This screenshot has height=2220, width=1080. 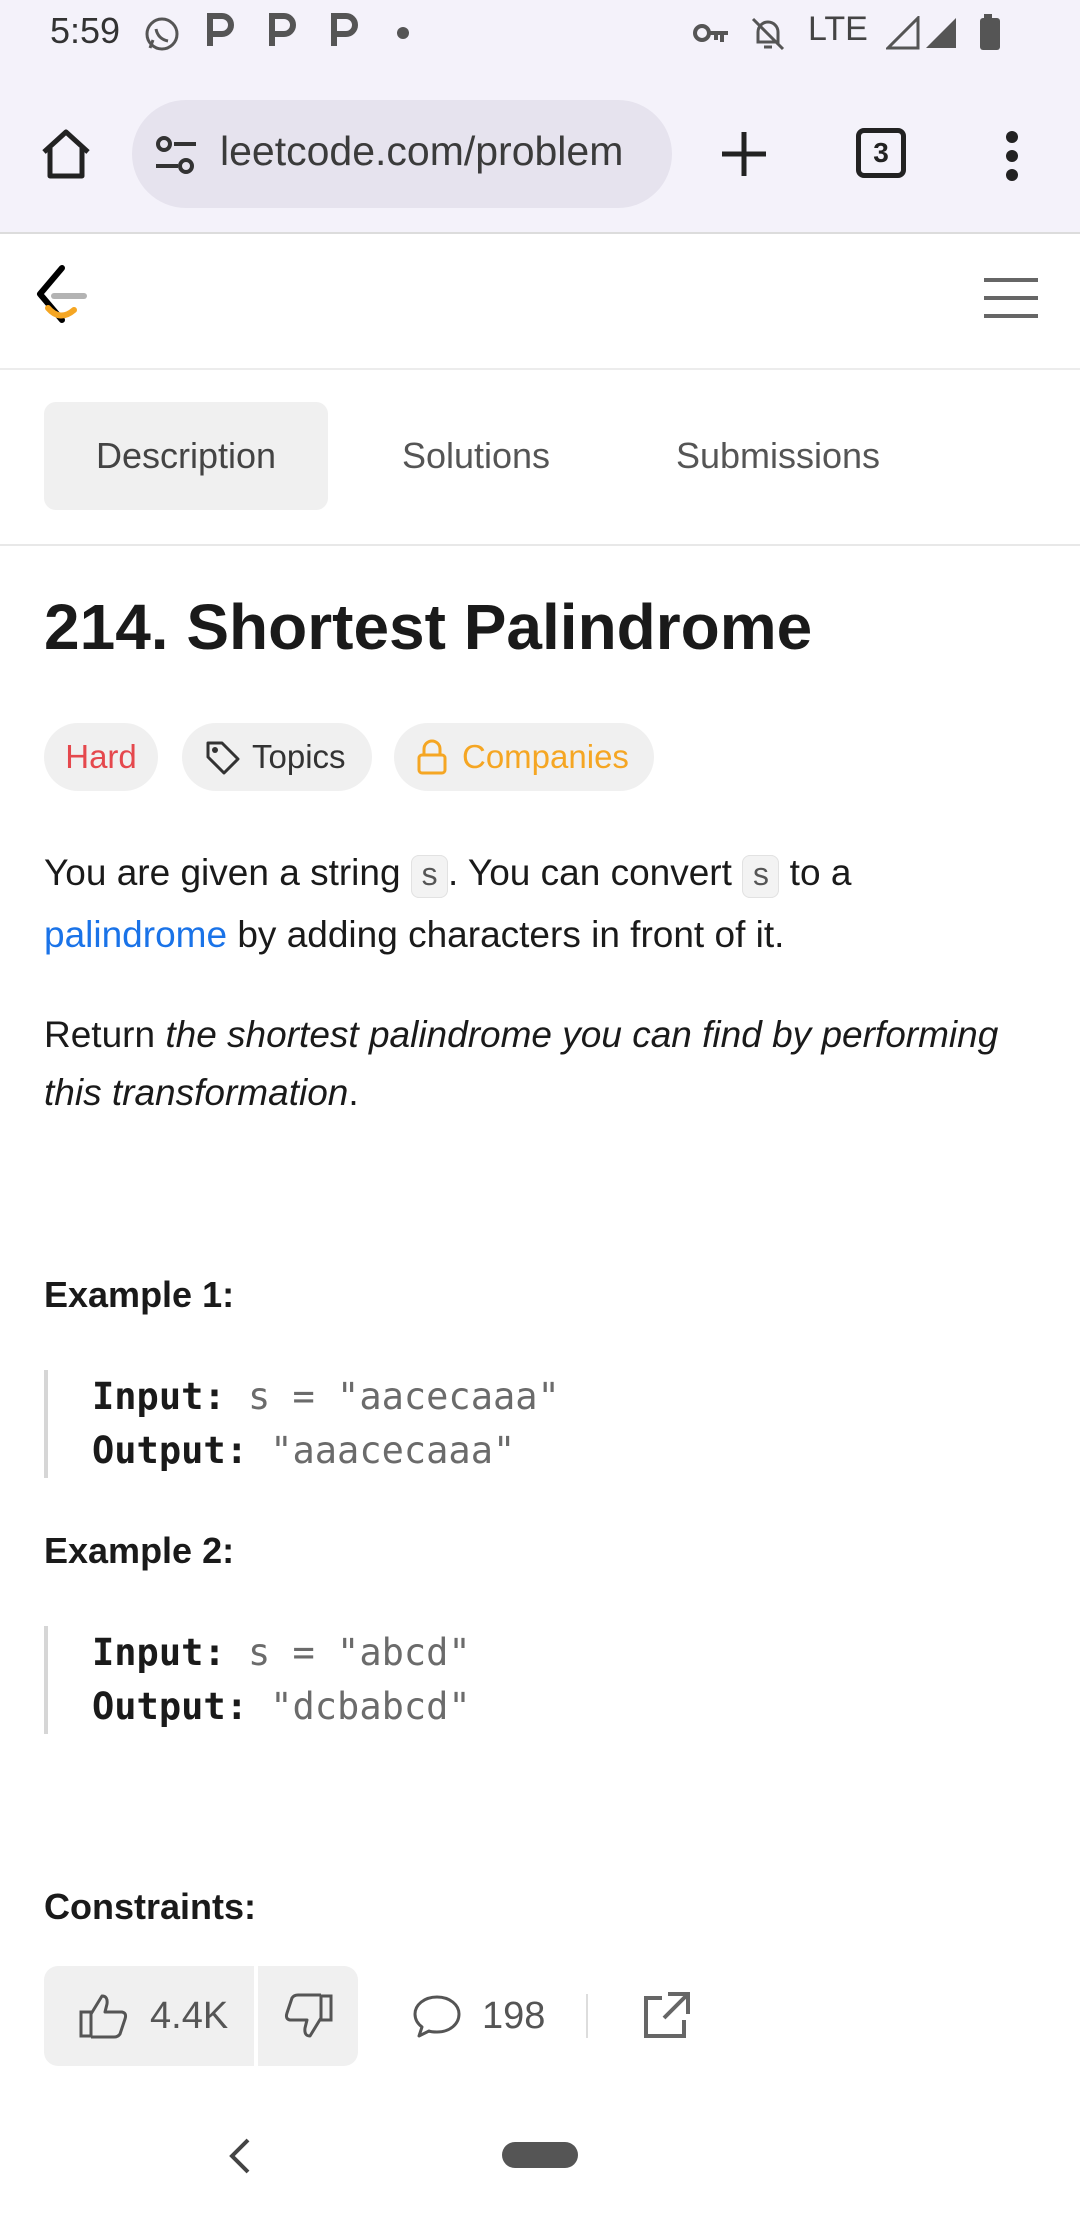 I want to click on text: You are given a string, so click(x=227, y=872).